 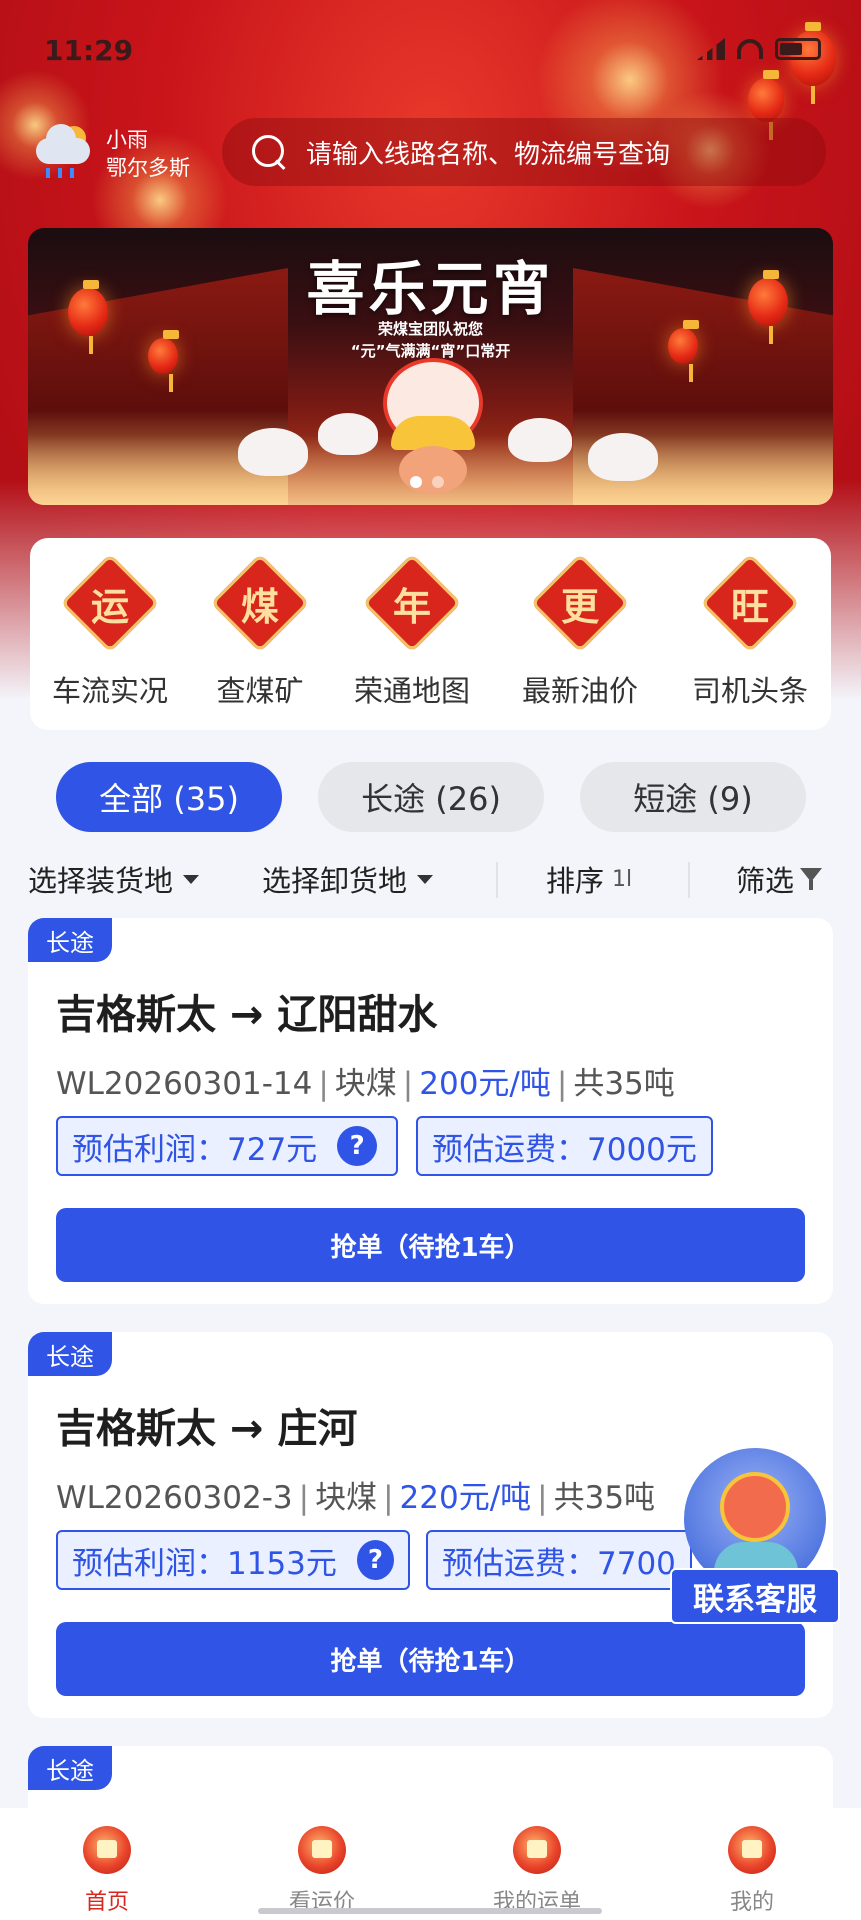 I want to click on quick-item-label: 荣通地图, so click(x=411, y=691).